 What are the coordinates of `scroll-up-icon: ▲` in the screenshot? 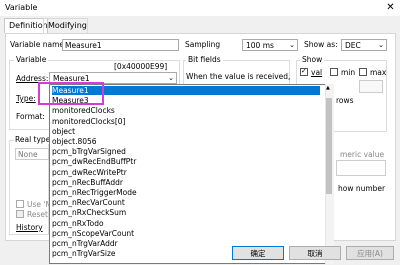 It's located at (328, 88).